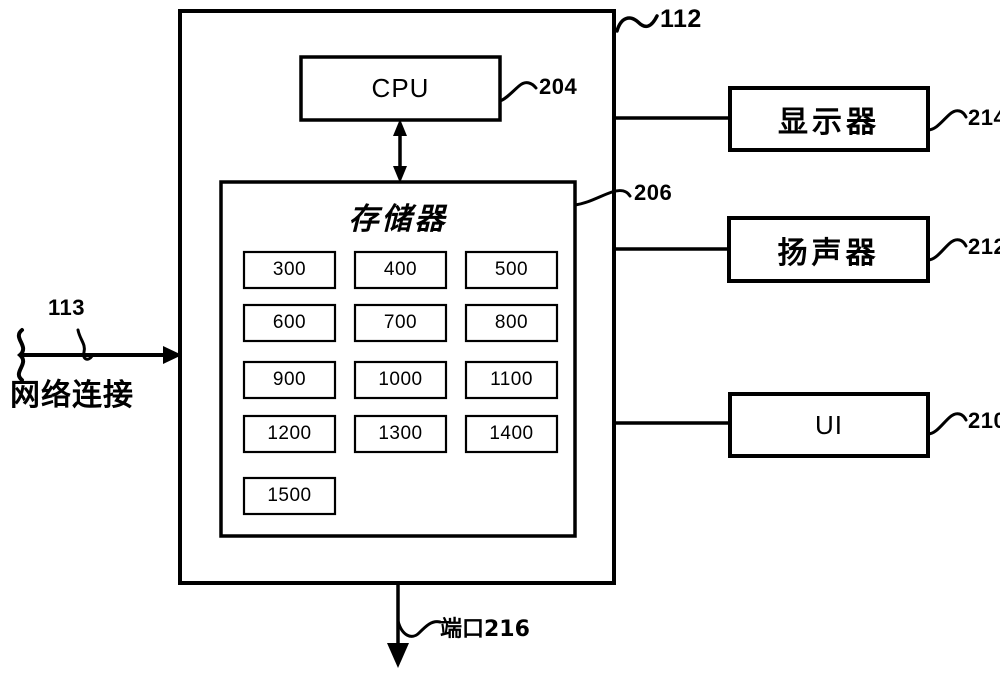  Describe the element at coordinates (289, 495) in the screenshot. I see `memory-cell: 1500` at that location.